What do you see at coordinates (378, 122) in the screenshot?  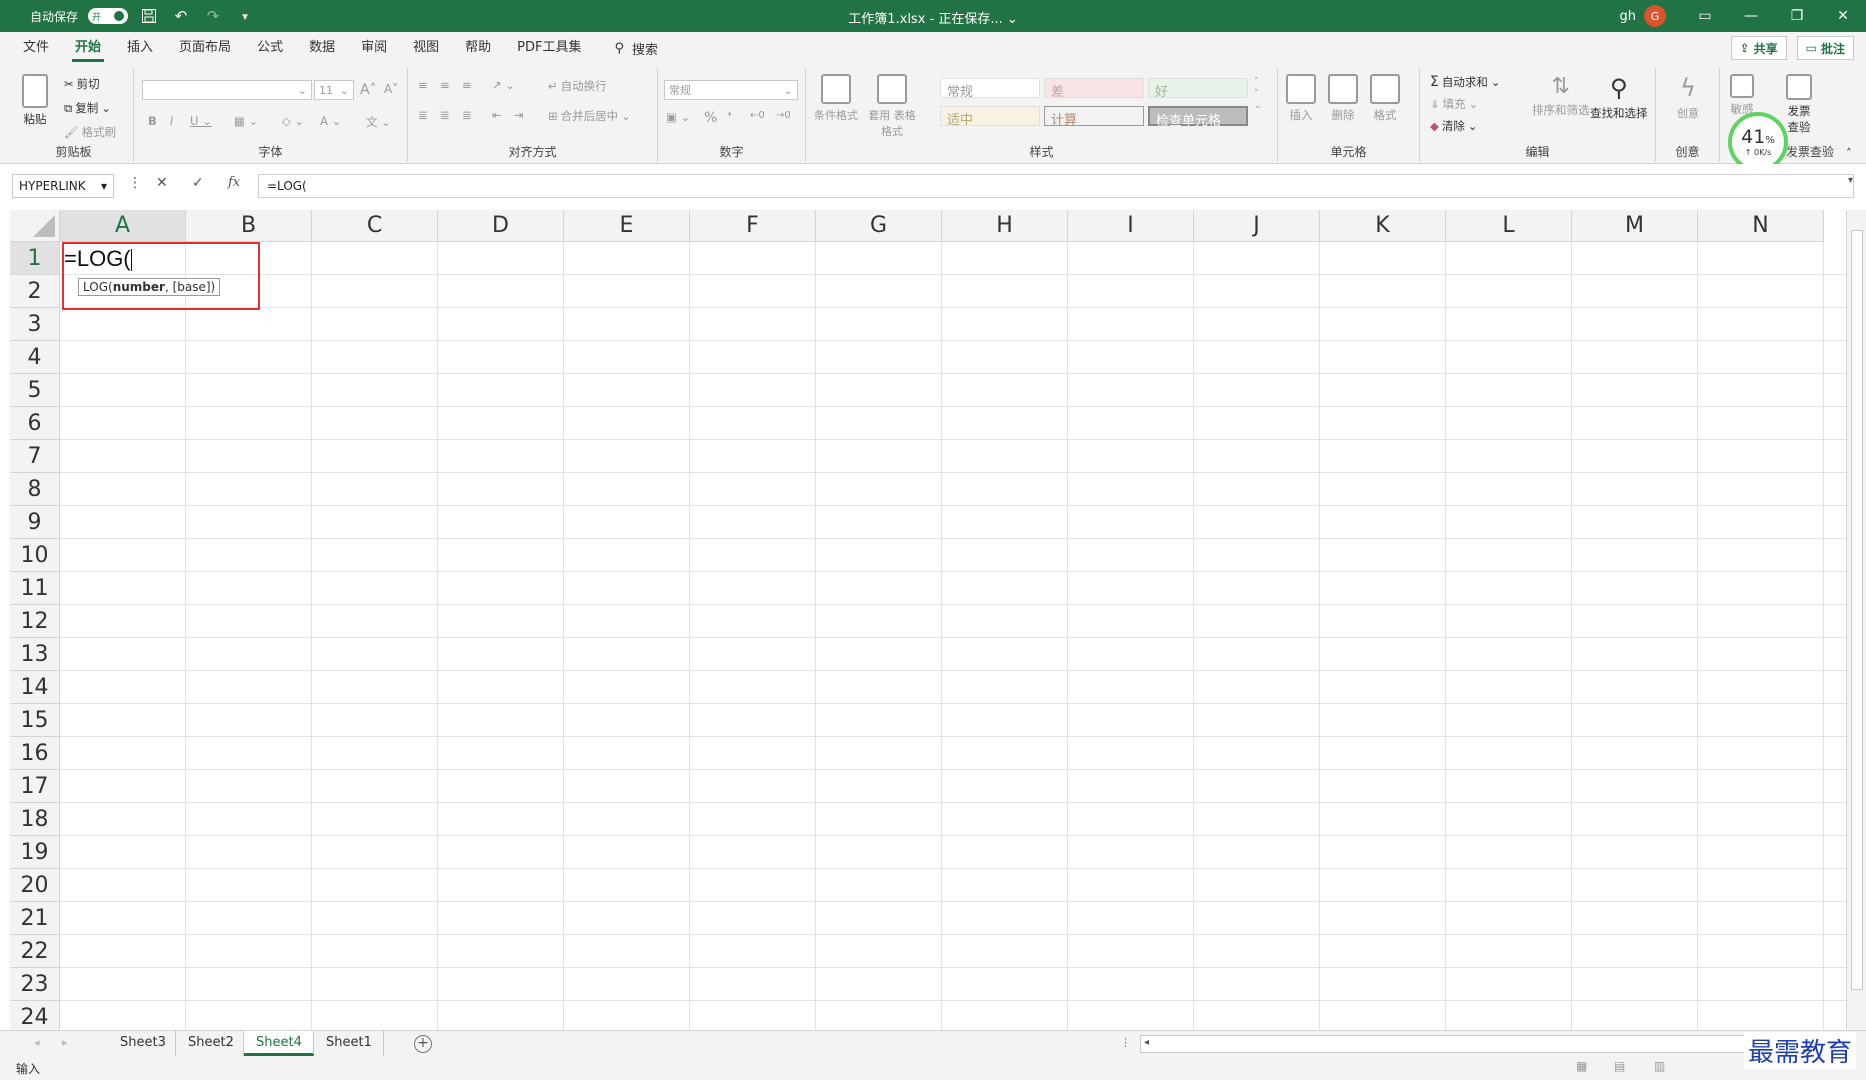 I see `phonetic-icon: 文 ⌄` at bounding box center [378, 122].